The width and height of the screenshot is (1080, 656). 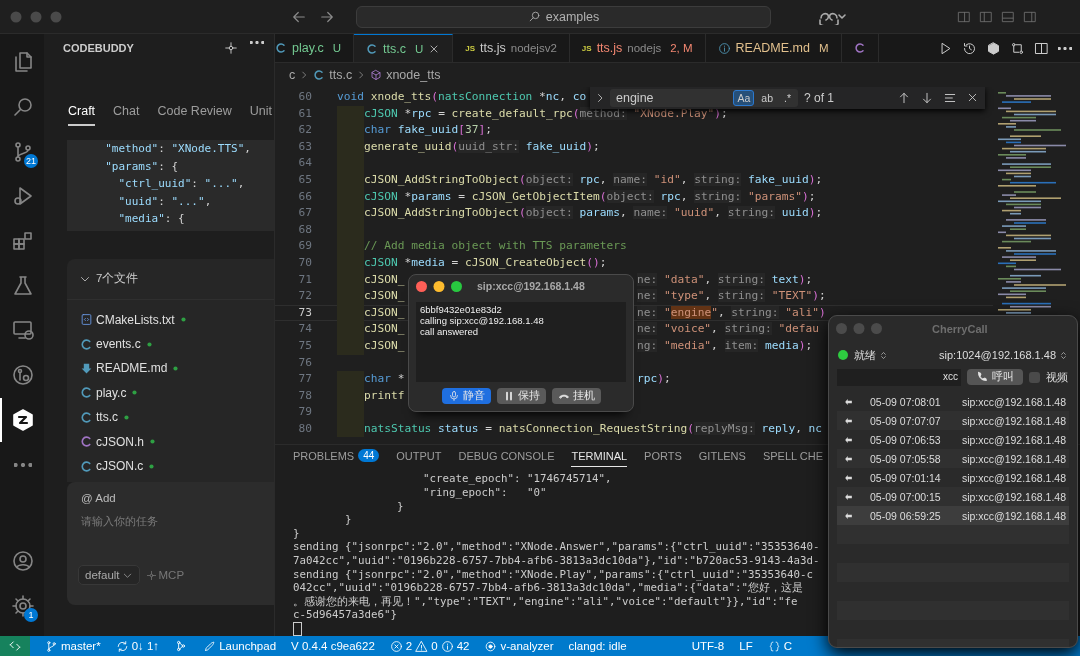 I want to click on file-item: cJSON.c, so click(x=170, y=466).